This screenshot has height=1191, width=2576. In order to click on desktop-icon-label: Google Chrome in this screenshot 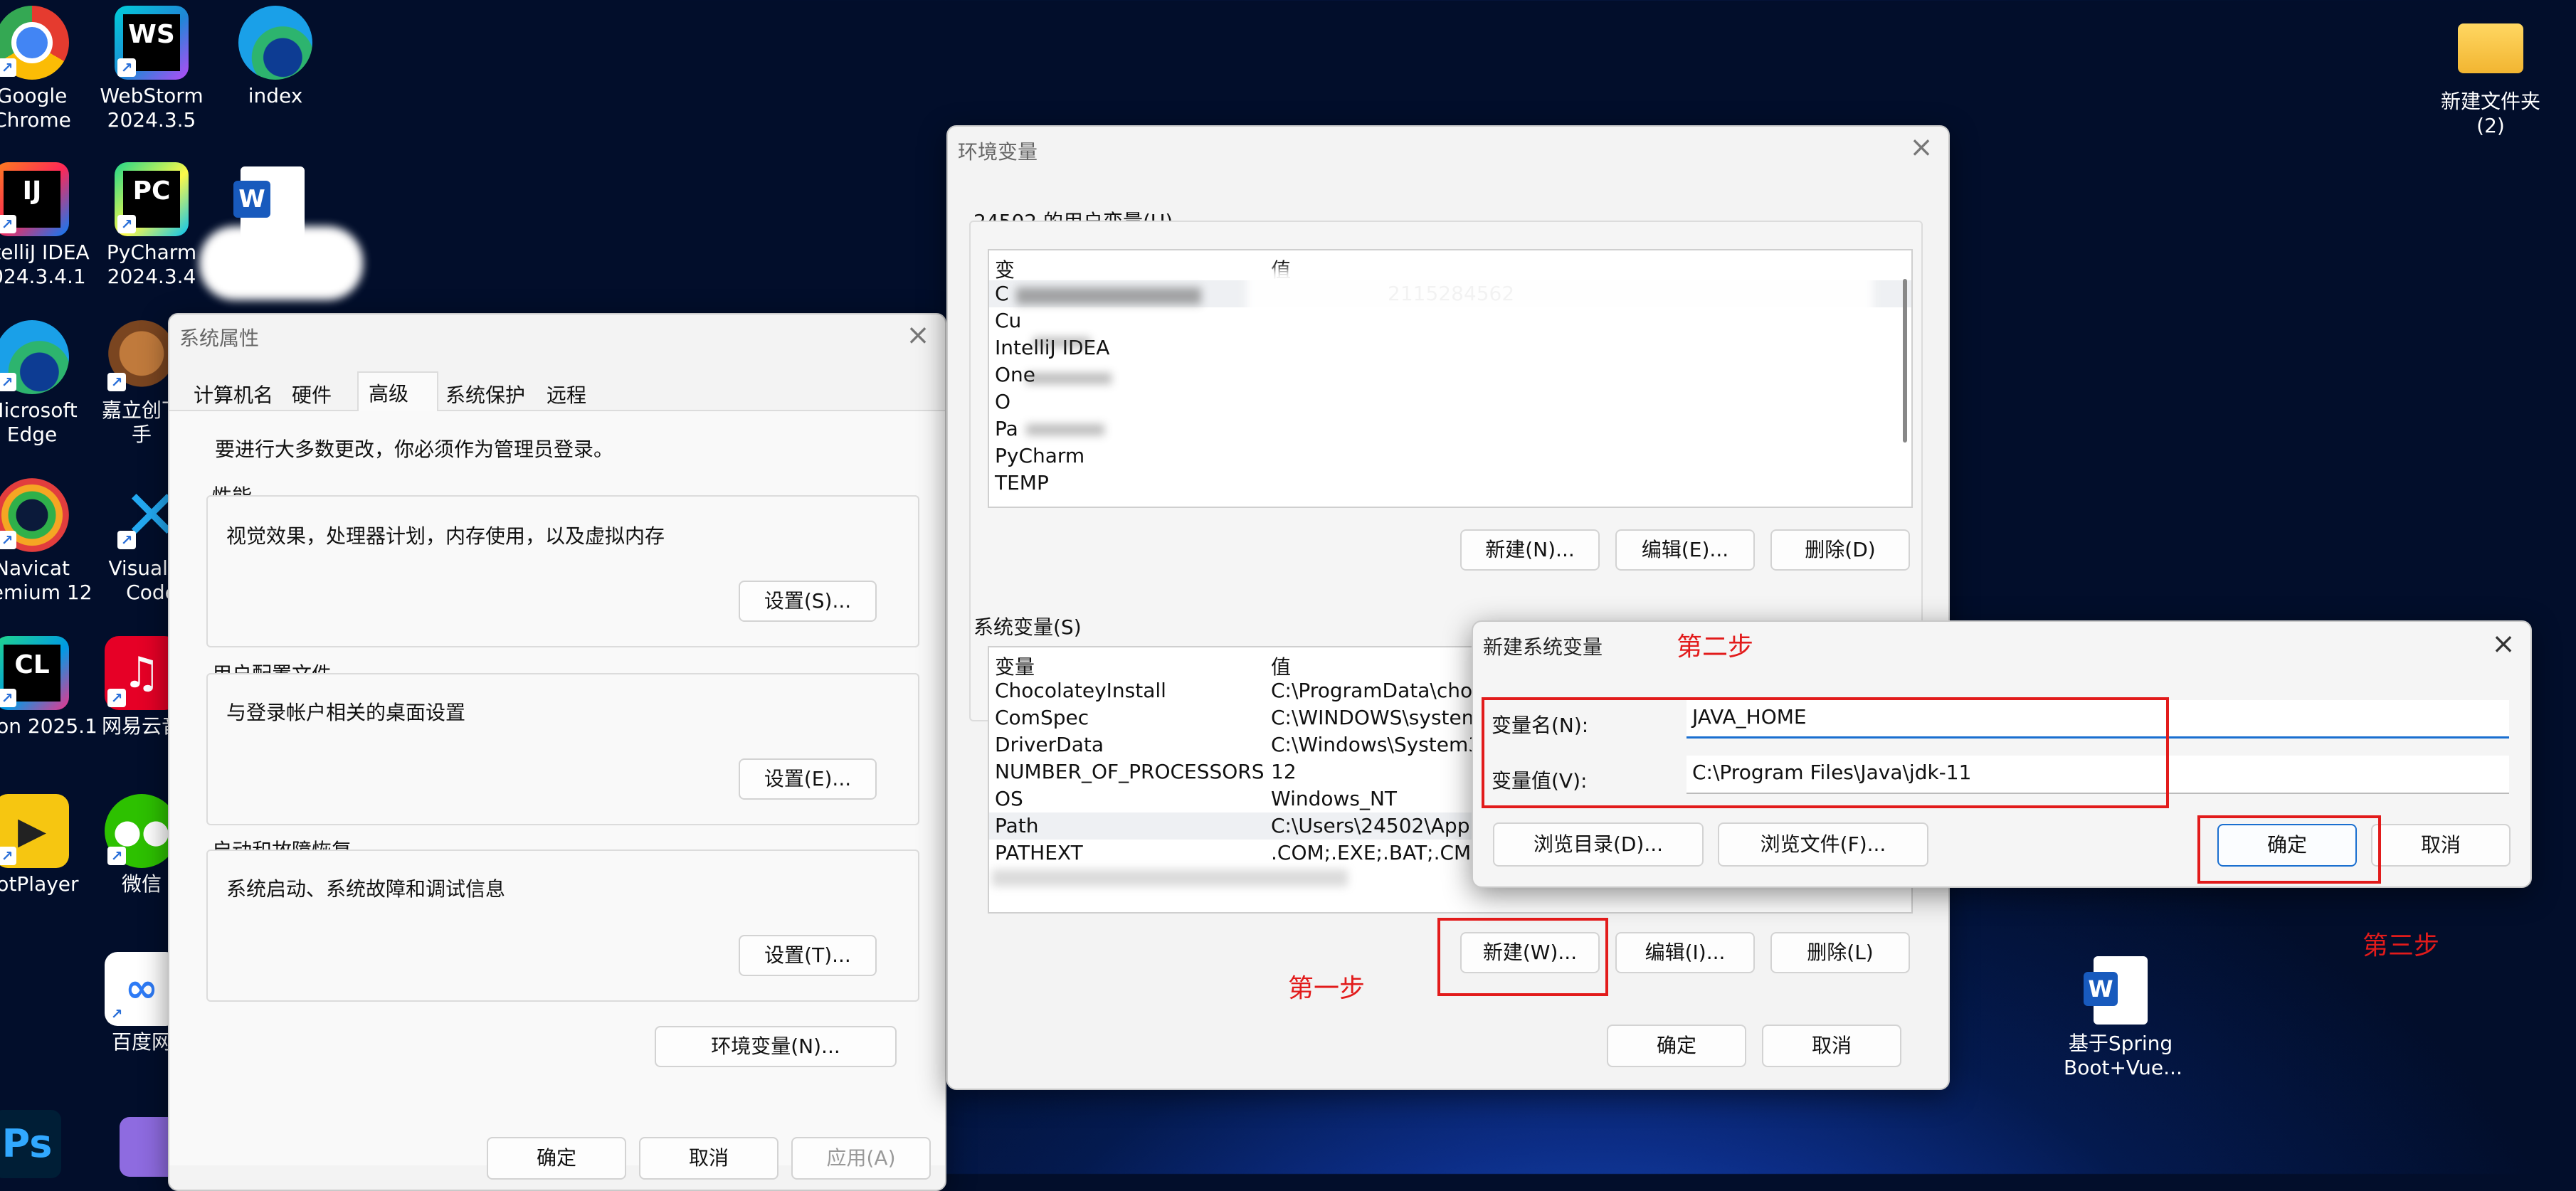, I will do `click(35, 108)`.